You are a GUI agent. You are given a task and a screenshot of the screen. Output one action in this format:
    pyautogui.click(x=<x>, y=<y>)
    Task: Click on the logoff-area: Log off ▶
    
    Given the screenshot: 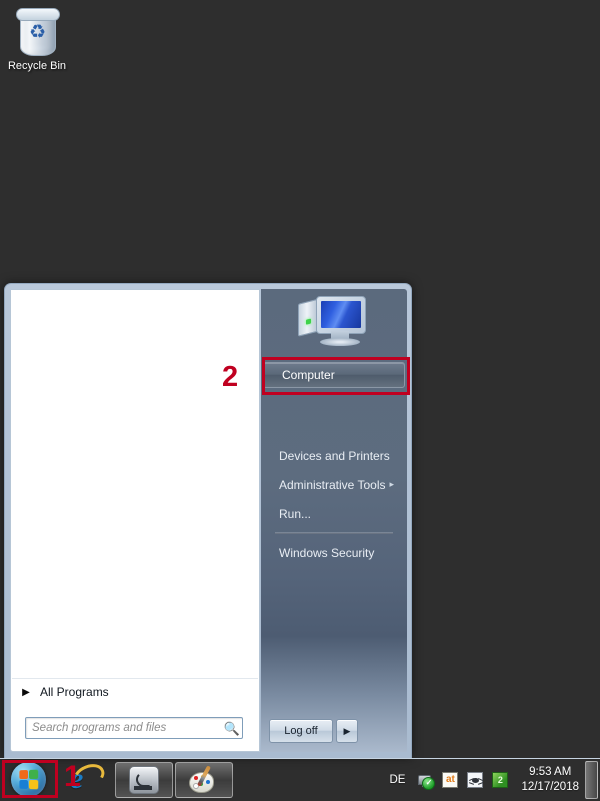 What is the action you would take?
    pyautogui.click(x=313, y=731)
    